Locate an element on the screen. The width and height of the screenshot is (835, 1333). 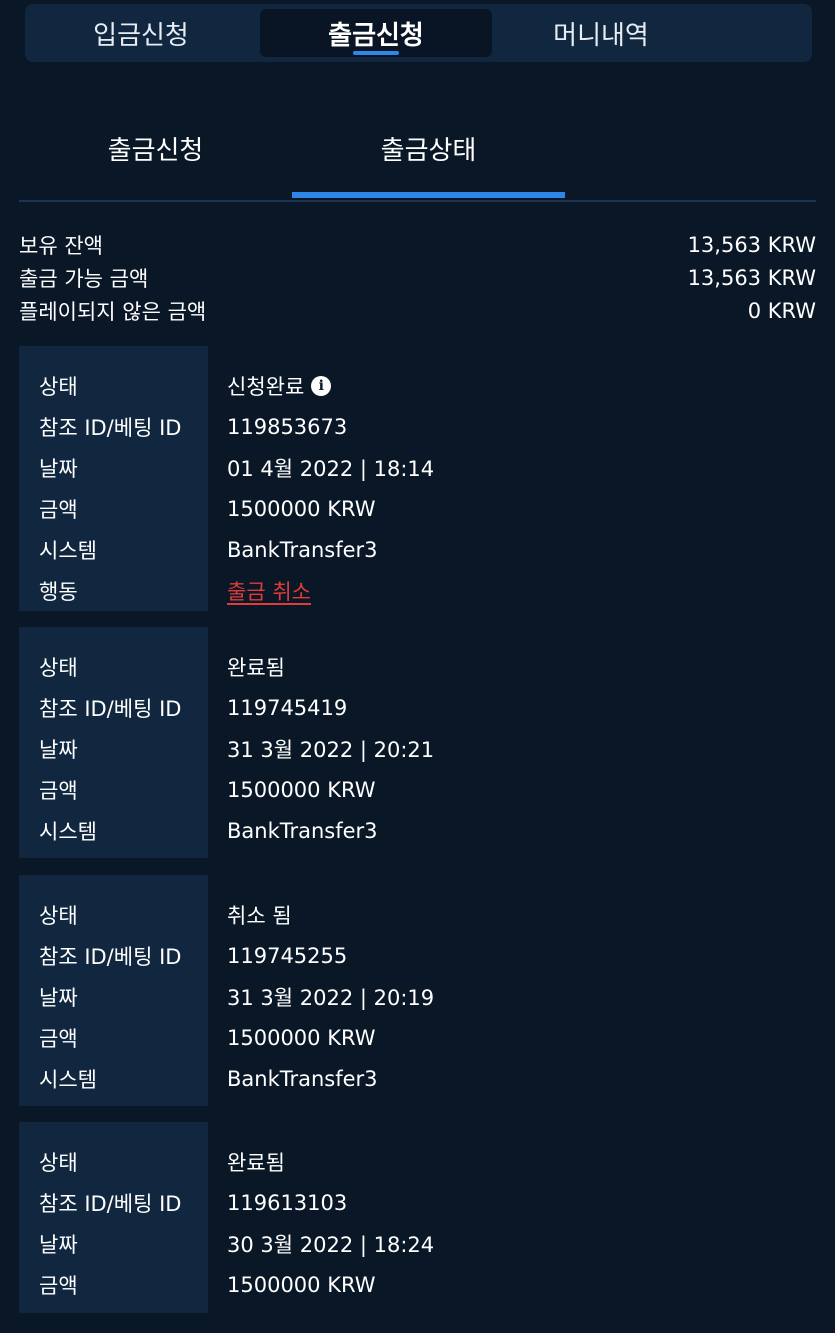
record-row-ref-id: 참조 ID/베팅 ID 119853673 is located at coordinates (417, 426).